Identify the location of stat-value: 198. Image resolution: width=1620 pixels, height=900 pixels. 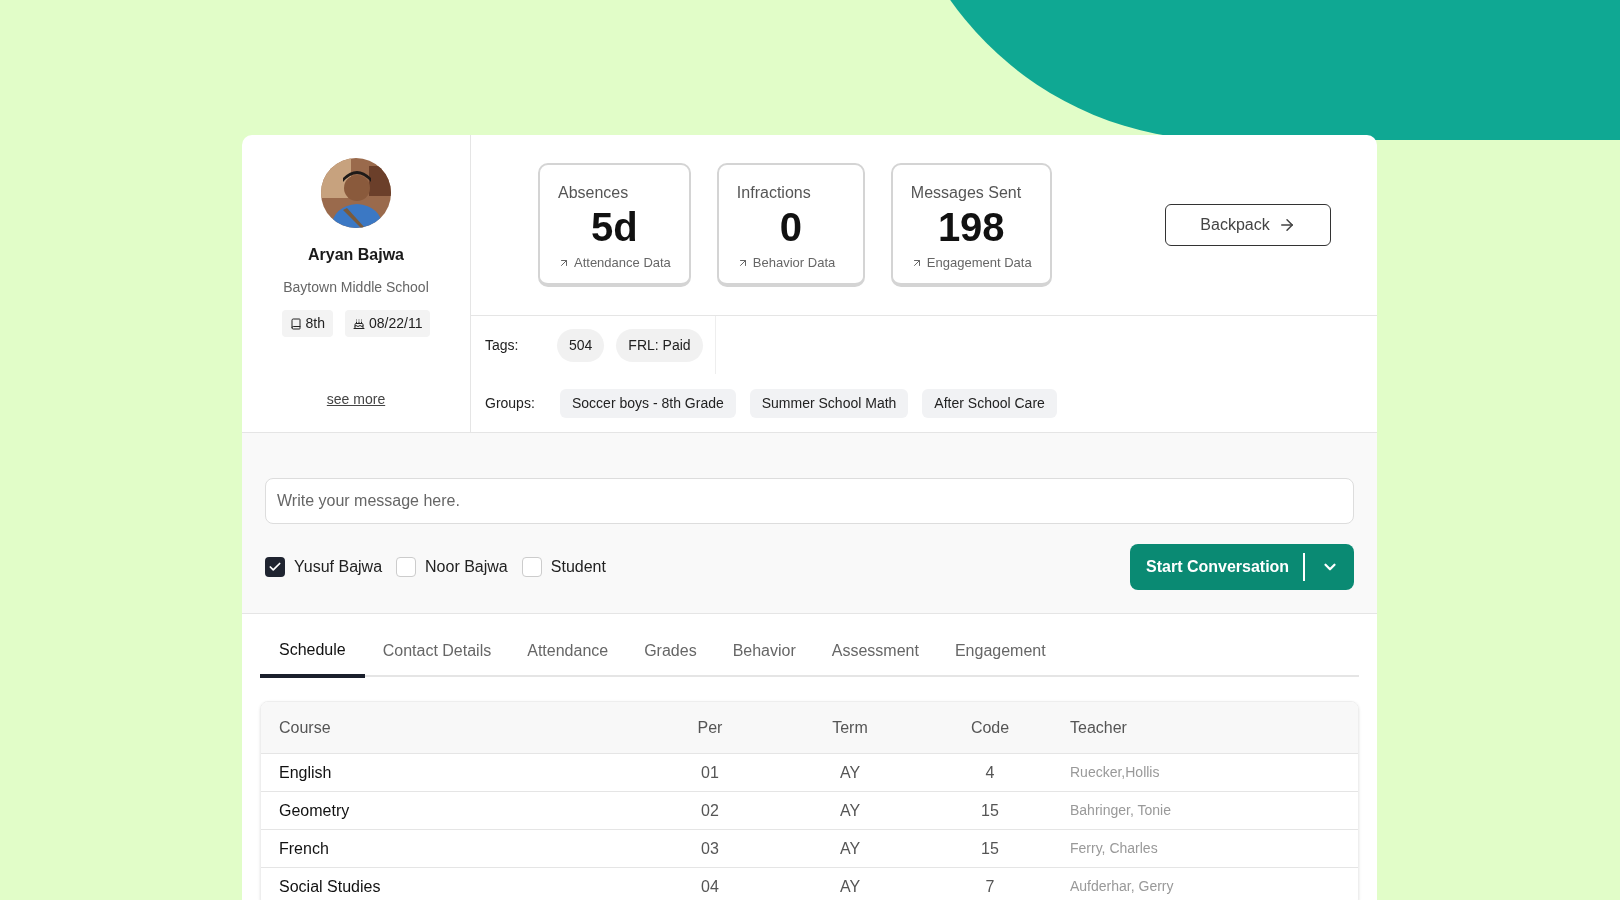
(971, 227).